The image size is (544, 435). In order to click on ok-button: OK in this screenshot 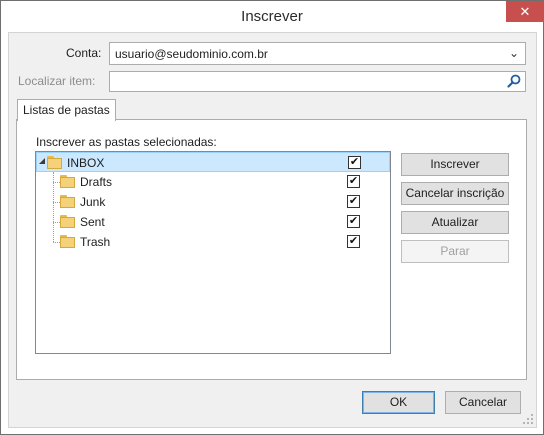, I will do `click(398, 402)`.